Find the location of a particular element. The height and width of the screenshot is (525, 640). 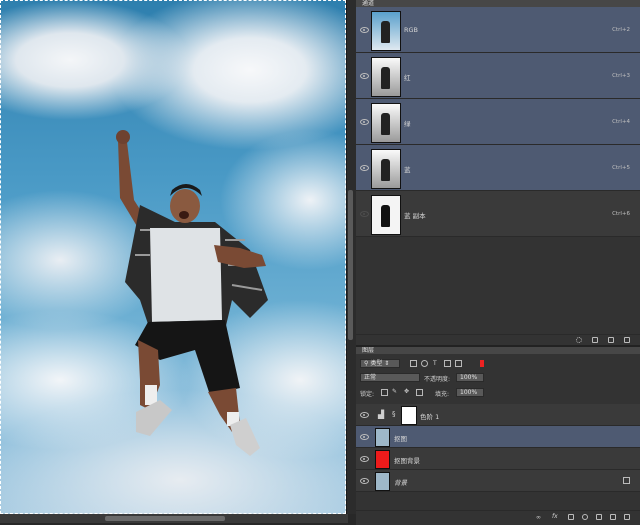

channel-shortcut: Ctrl+4 is located at coordinates (621, 122).